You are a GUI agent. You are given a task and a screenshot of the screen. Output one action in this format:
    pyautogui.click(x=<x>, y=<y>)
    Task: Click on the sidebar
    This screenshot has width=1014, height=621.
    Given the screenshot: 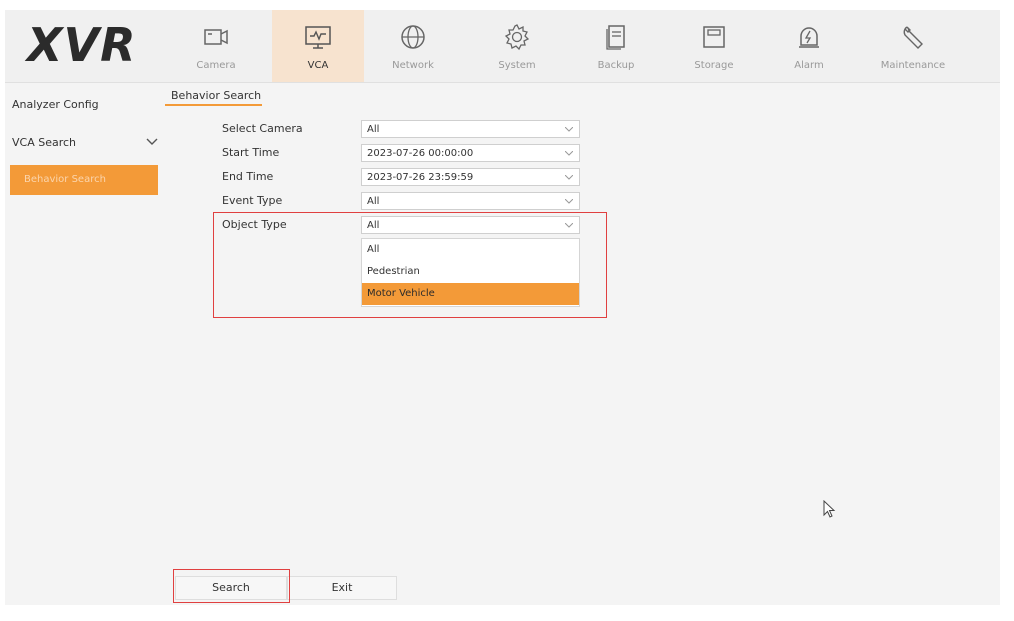 What is the action you would take?
    pyautogui.click(x=84, y=344)
    